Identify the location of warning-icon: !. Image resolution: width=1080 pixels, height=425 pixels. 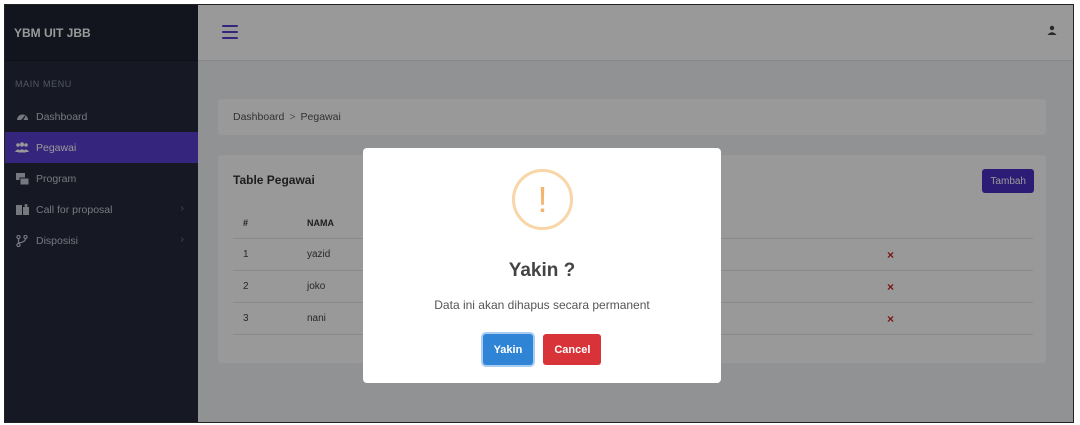
(542, 199).